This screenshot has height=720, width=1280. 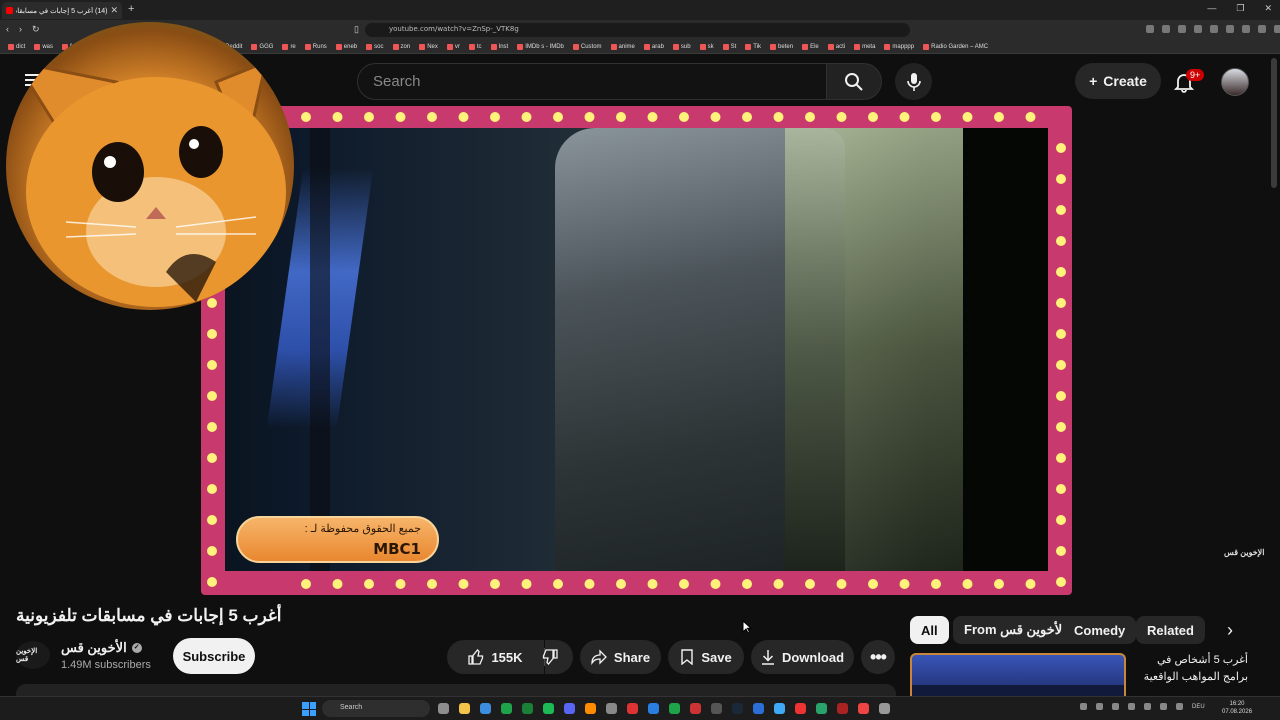 I want to click on channel-name-row: الأخوين قس ✓, so click(x=101, y=648).